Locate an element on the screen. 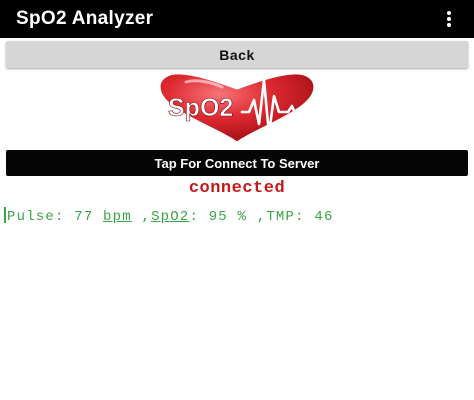  app-title: SpO2 Analyzer is located at coordinates (85, 18).